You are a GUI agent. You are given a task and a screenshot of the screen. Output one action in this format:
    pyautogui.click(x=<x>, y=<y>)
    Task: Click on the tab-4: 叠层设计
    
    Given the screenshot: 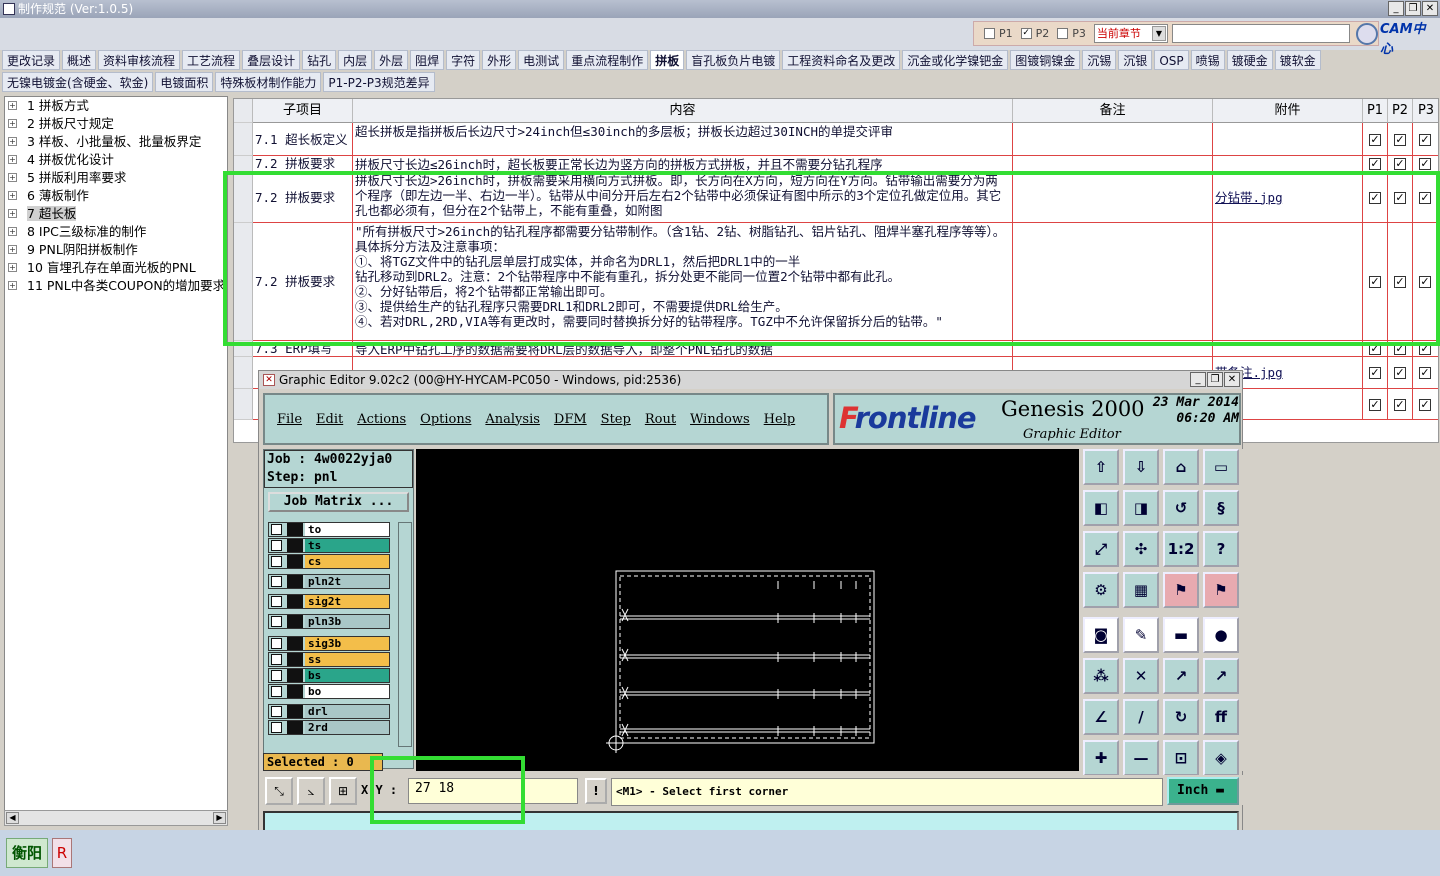 What is the action you would take?
    pyautogui.click(x=271, y=60)
    